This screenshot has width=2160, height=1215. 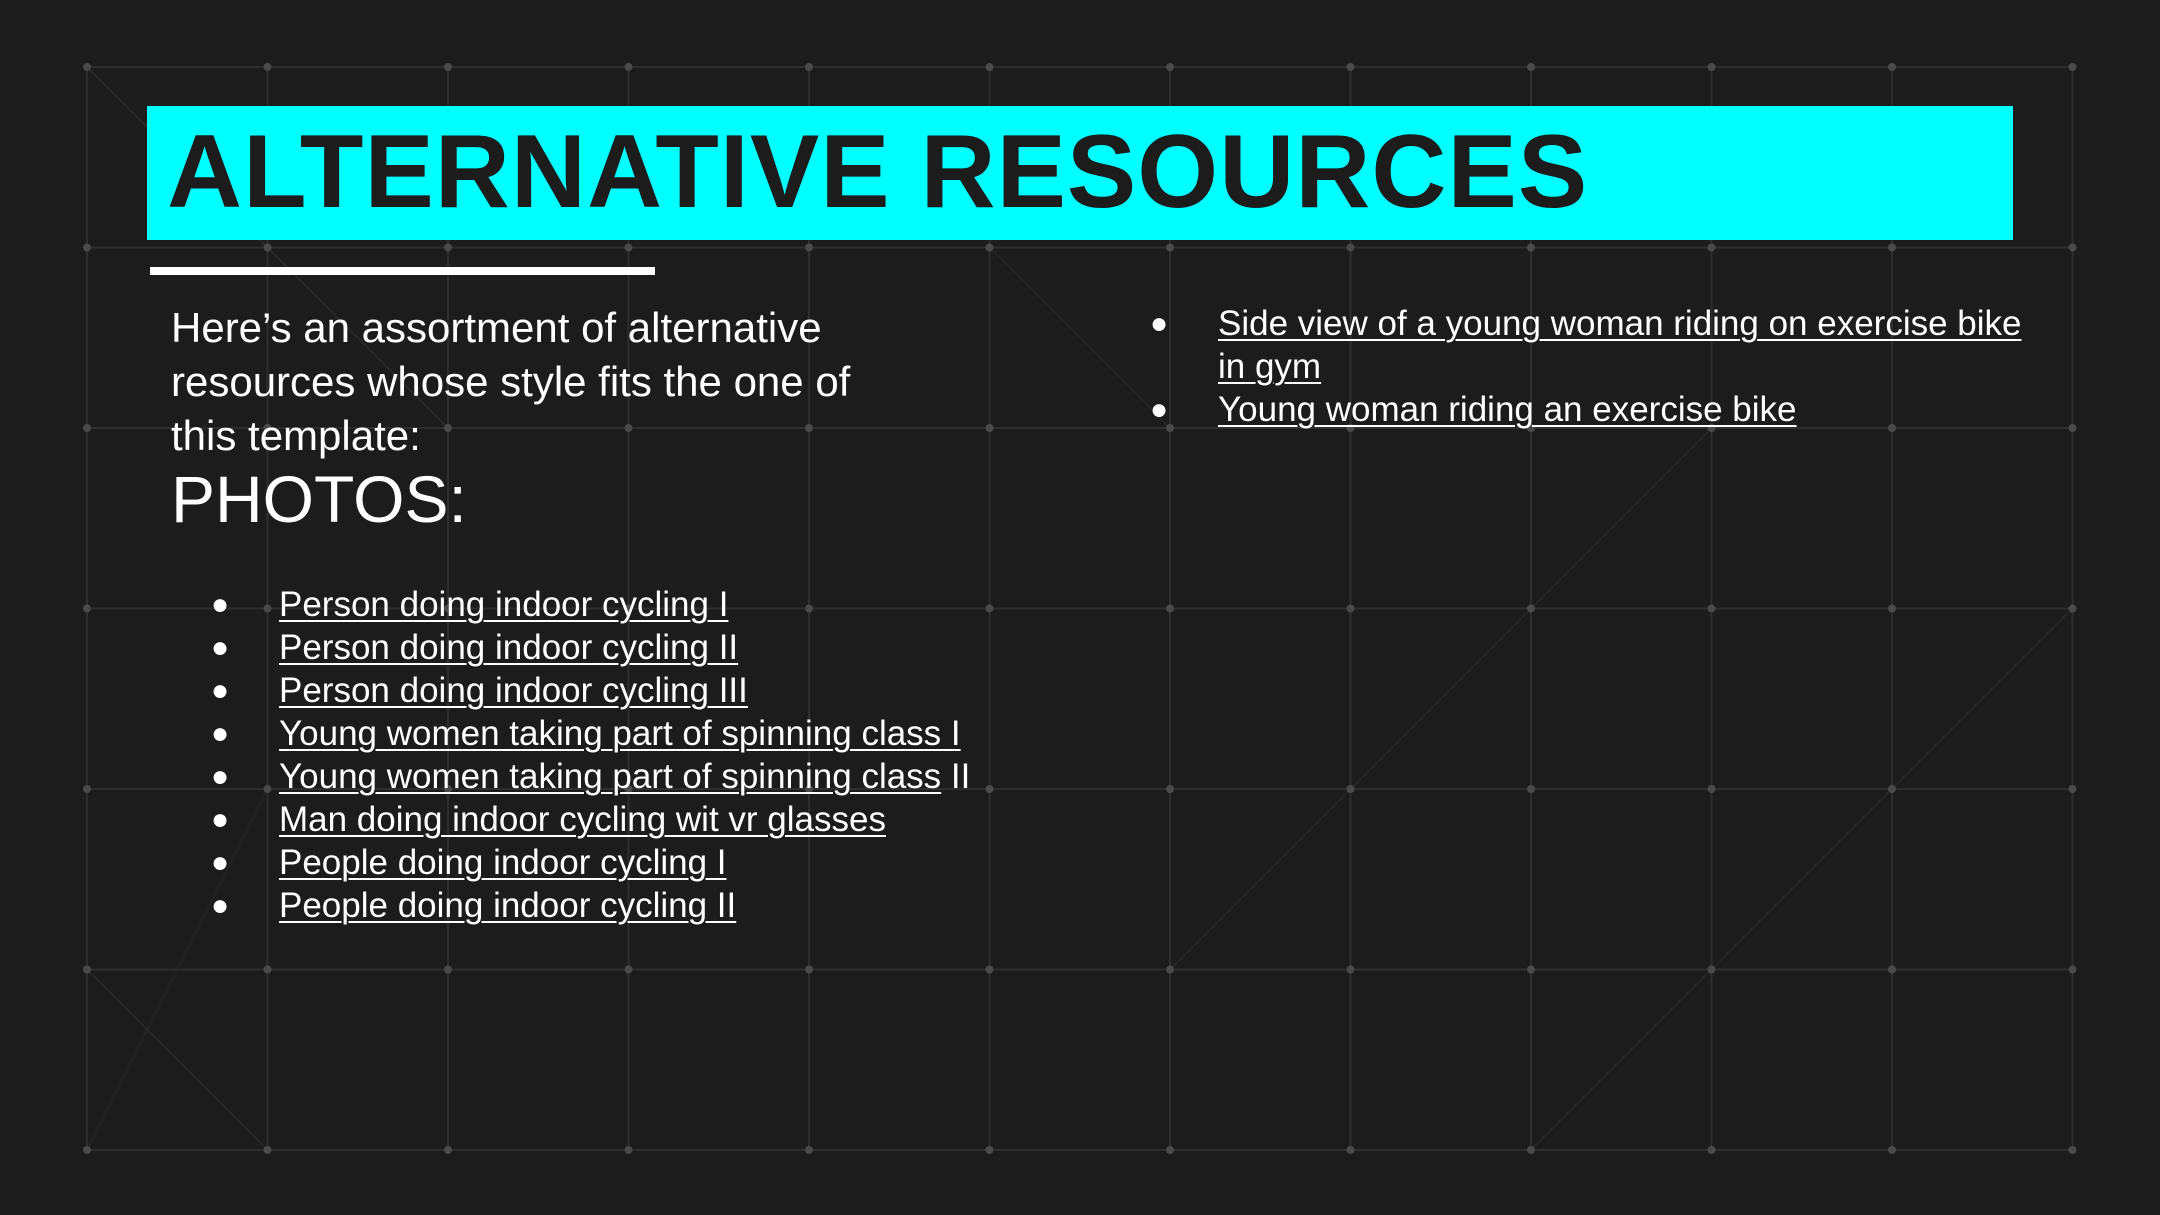 I want to click on photo-link-item: ● People doing indoor cycling I, so click(x=601, y=862).